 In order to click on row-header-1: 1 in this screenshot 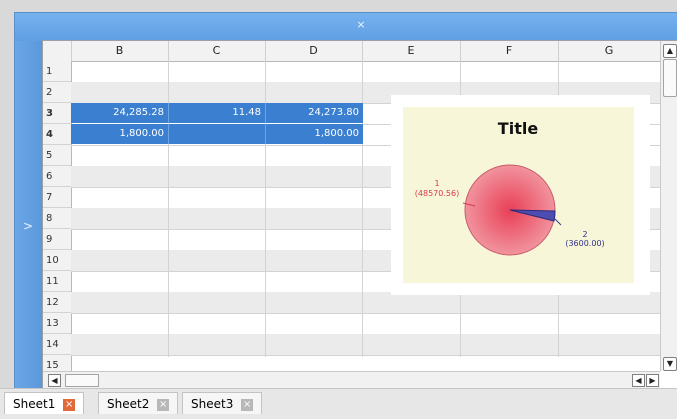, I will do `click(57, 71)`.